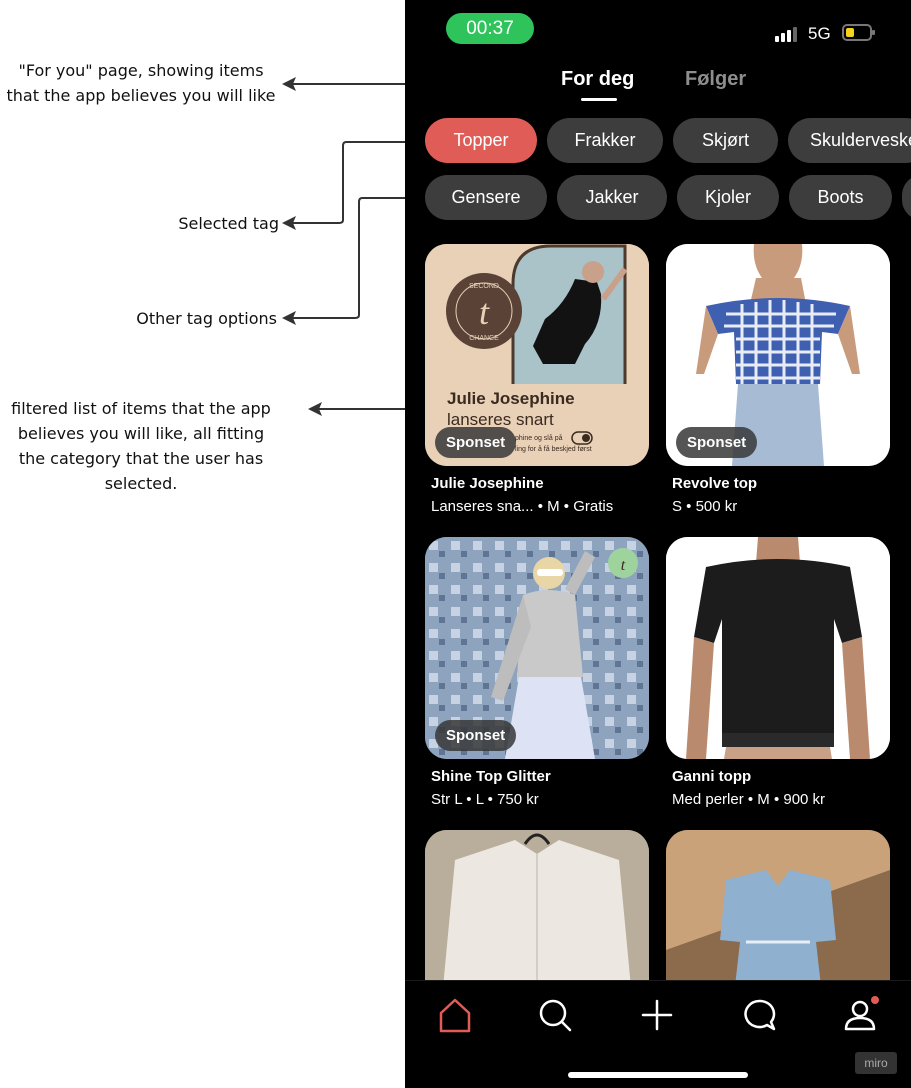 The width and height of the screenshot is (911, 1088). What do you see at coordinates (840, 197) in the screenshot?
I see `chip-boots: Boots` at bounding box center [840, 197].